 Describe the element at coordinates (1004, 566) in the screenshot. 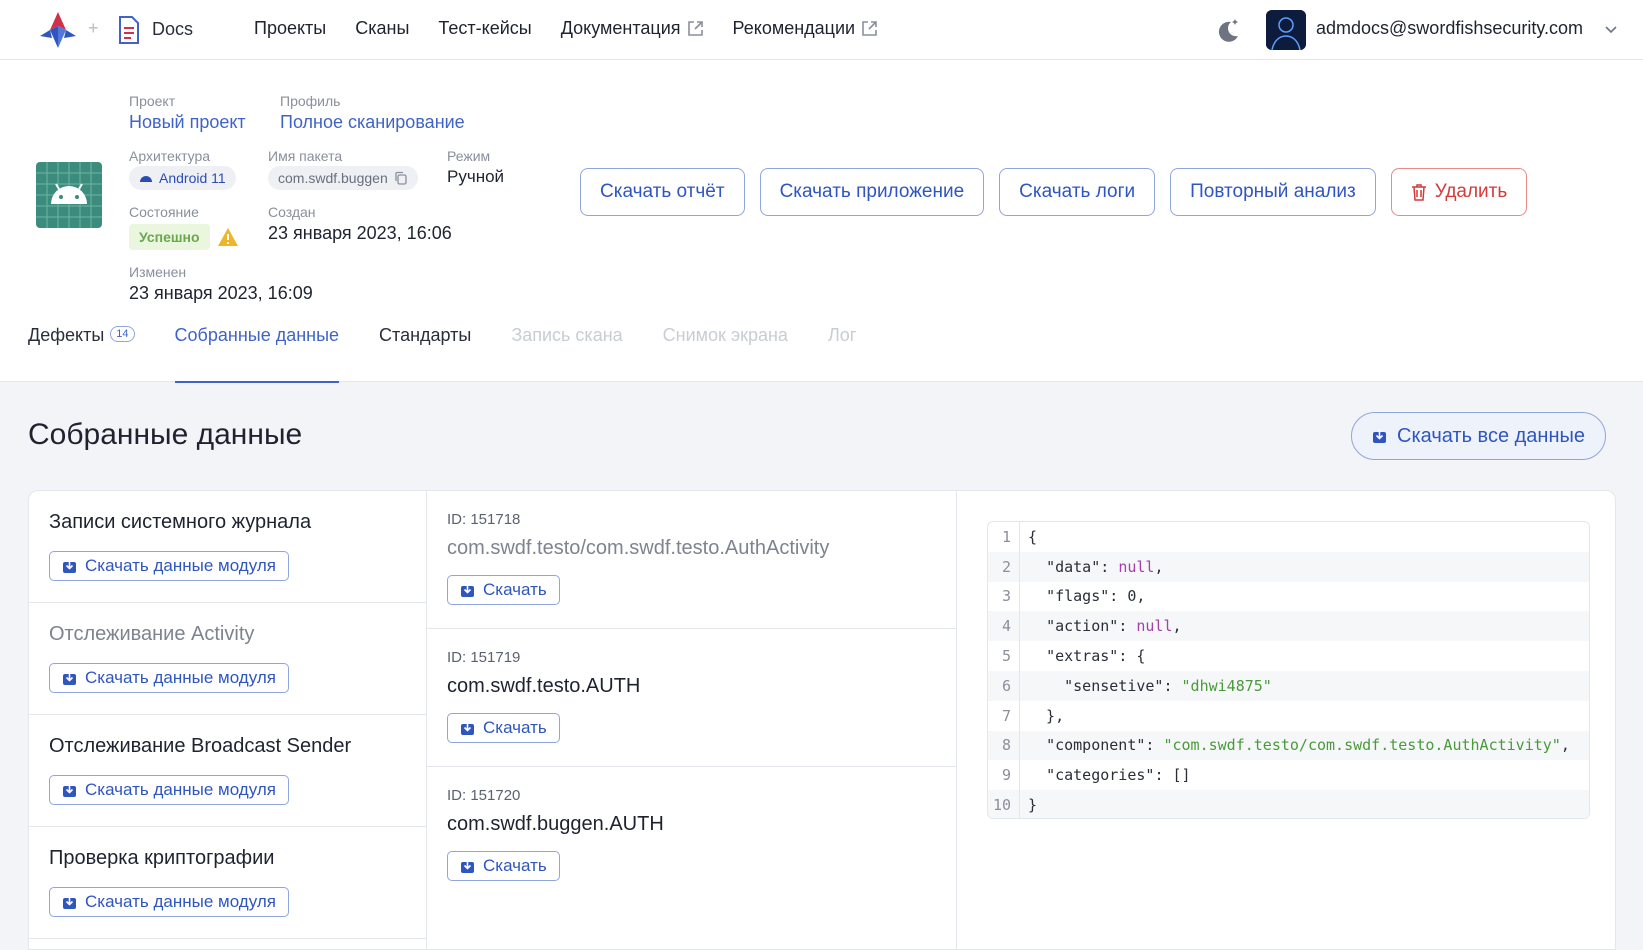

I see `line-number: 2` at that location.